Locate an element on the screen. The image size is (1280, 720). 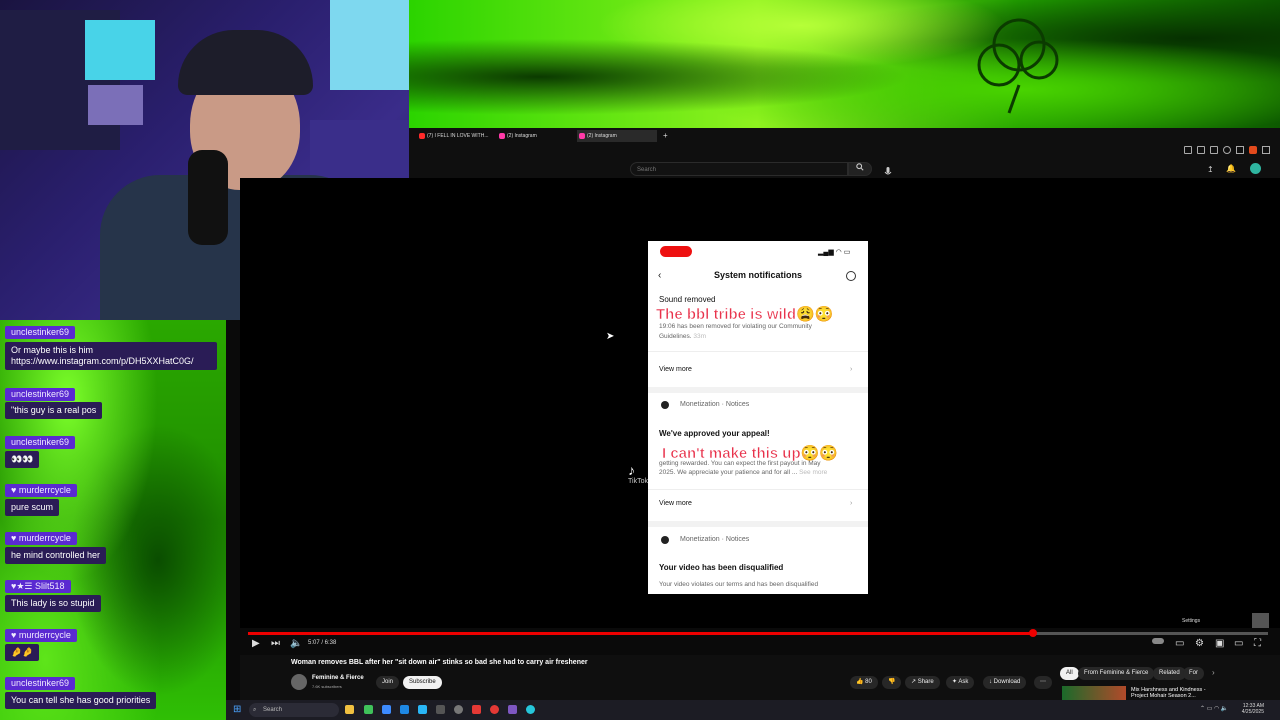
tab-favicon-icon is located at coordinates (582, 136).